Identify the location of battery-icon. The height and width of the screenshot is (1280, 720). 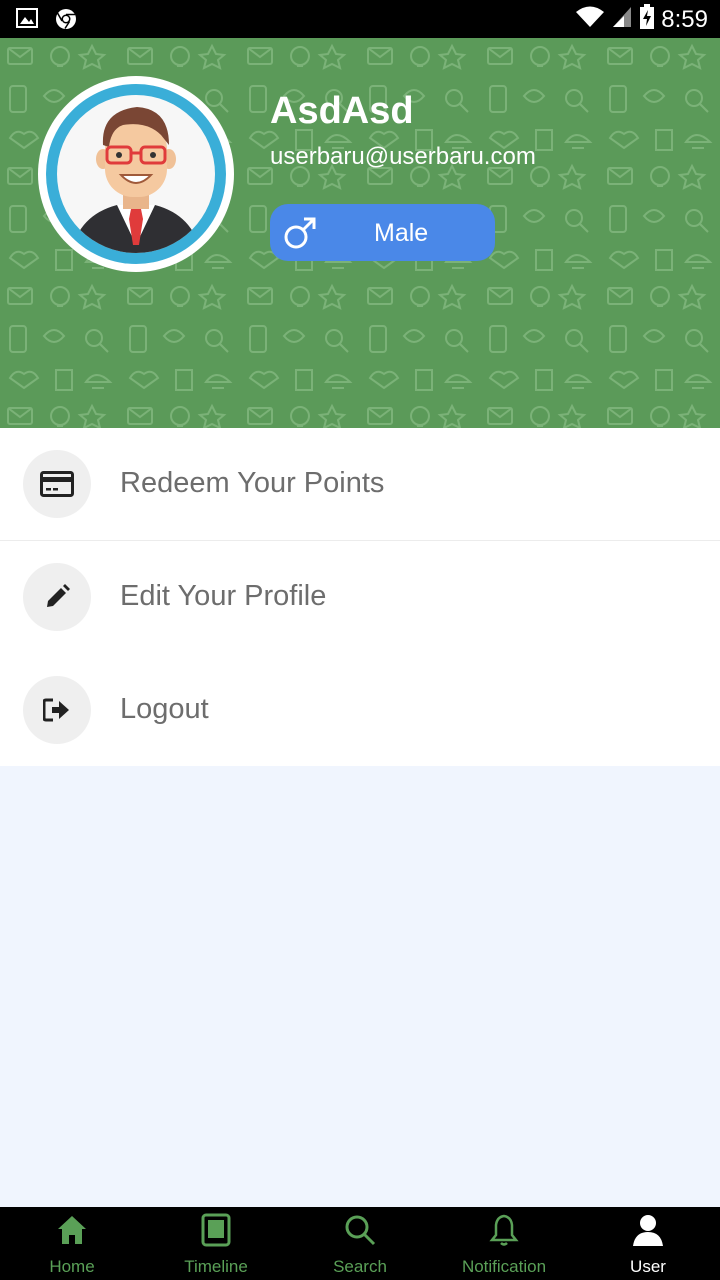
(647, 19).